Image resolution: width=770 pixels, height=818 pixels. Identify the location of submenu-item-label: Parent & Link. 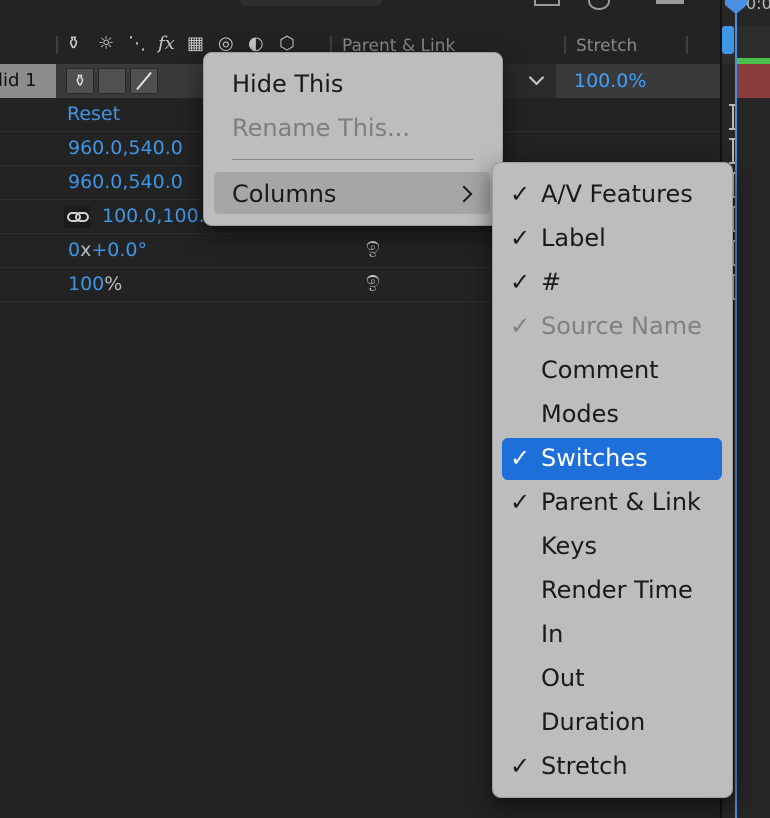
(621, 502).